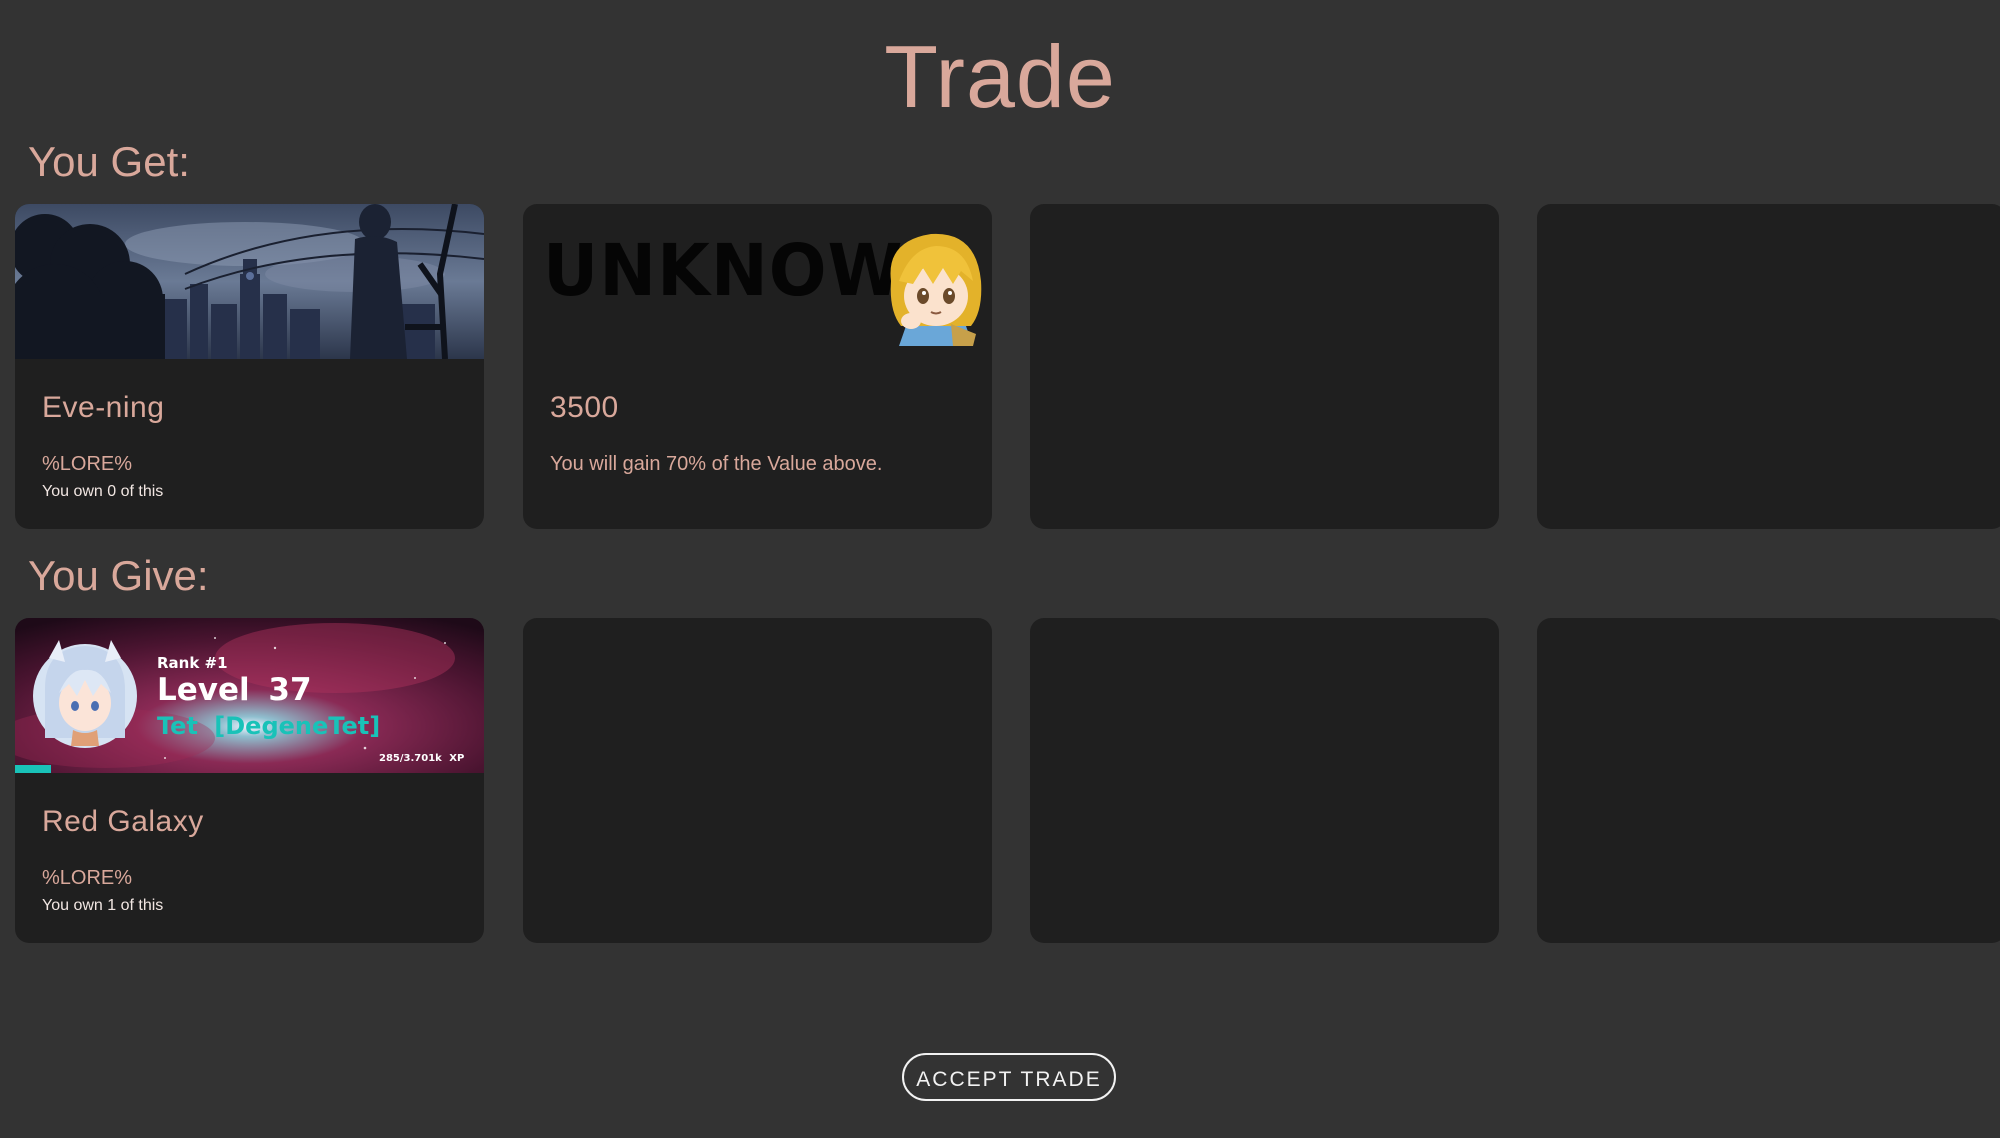 The width and height of the screenshot is (2000, 1138). What do you see at coordinates (234, 690) in the screenshot?
I see `banner-level: Level 37` at bounding box center [234, 690].